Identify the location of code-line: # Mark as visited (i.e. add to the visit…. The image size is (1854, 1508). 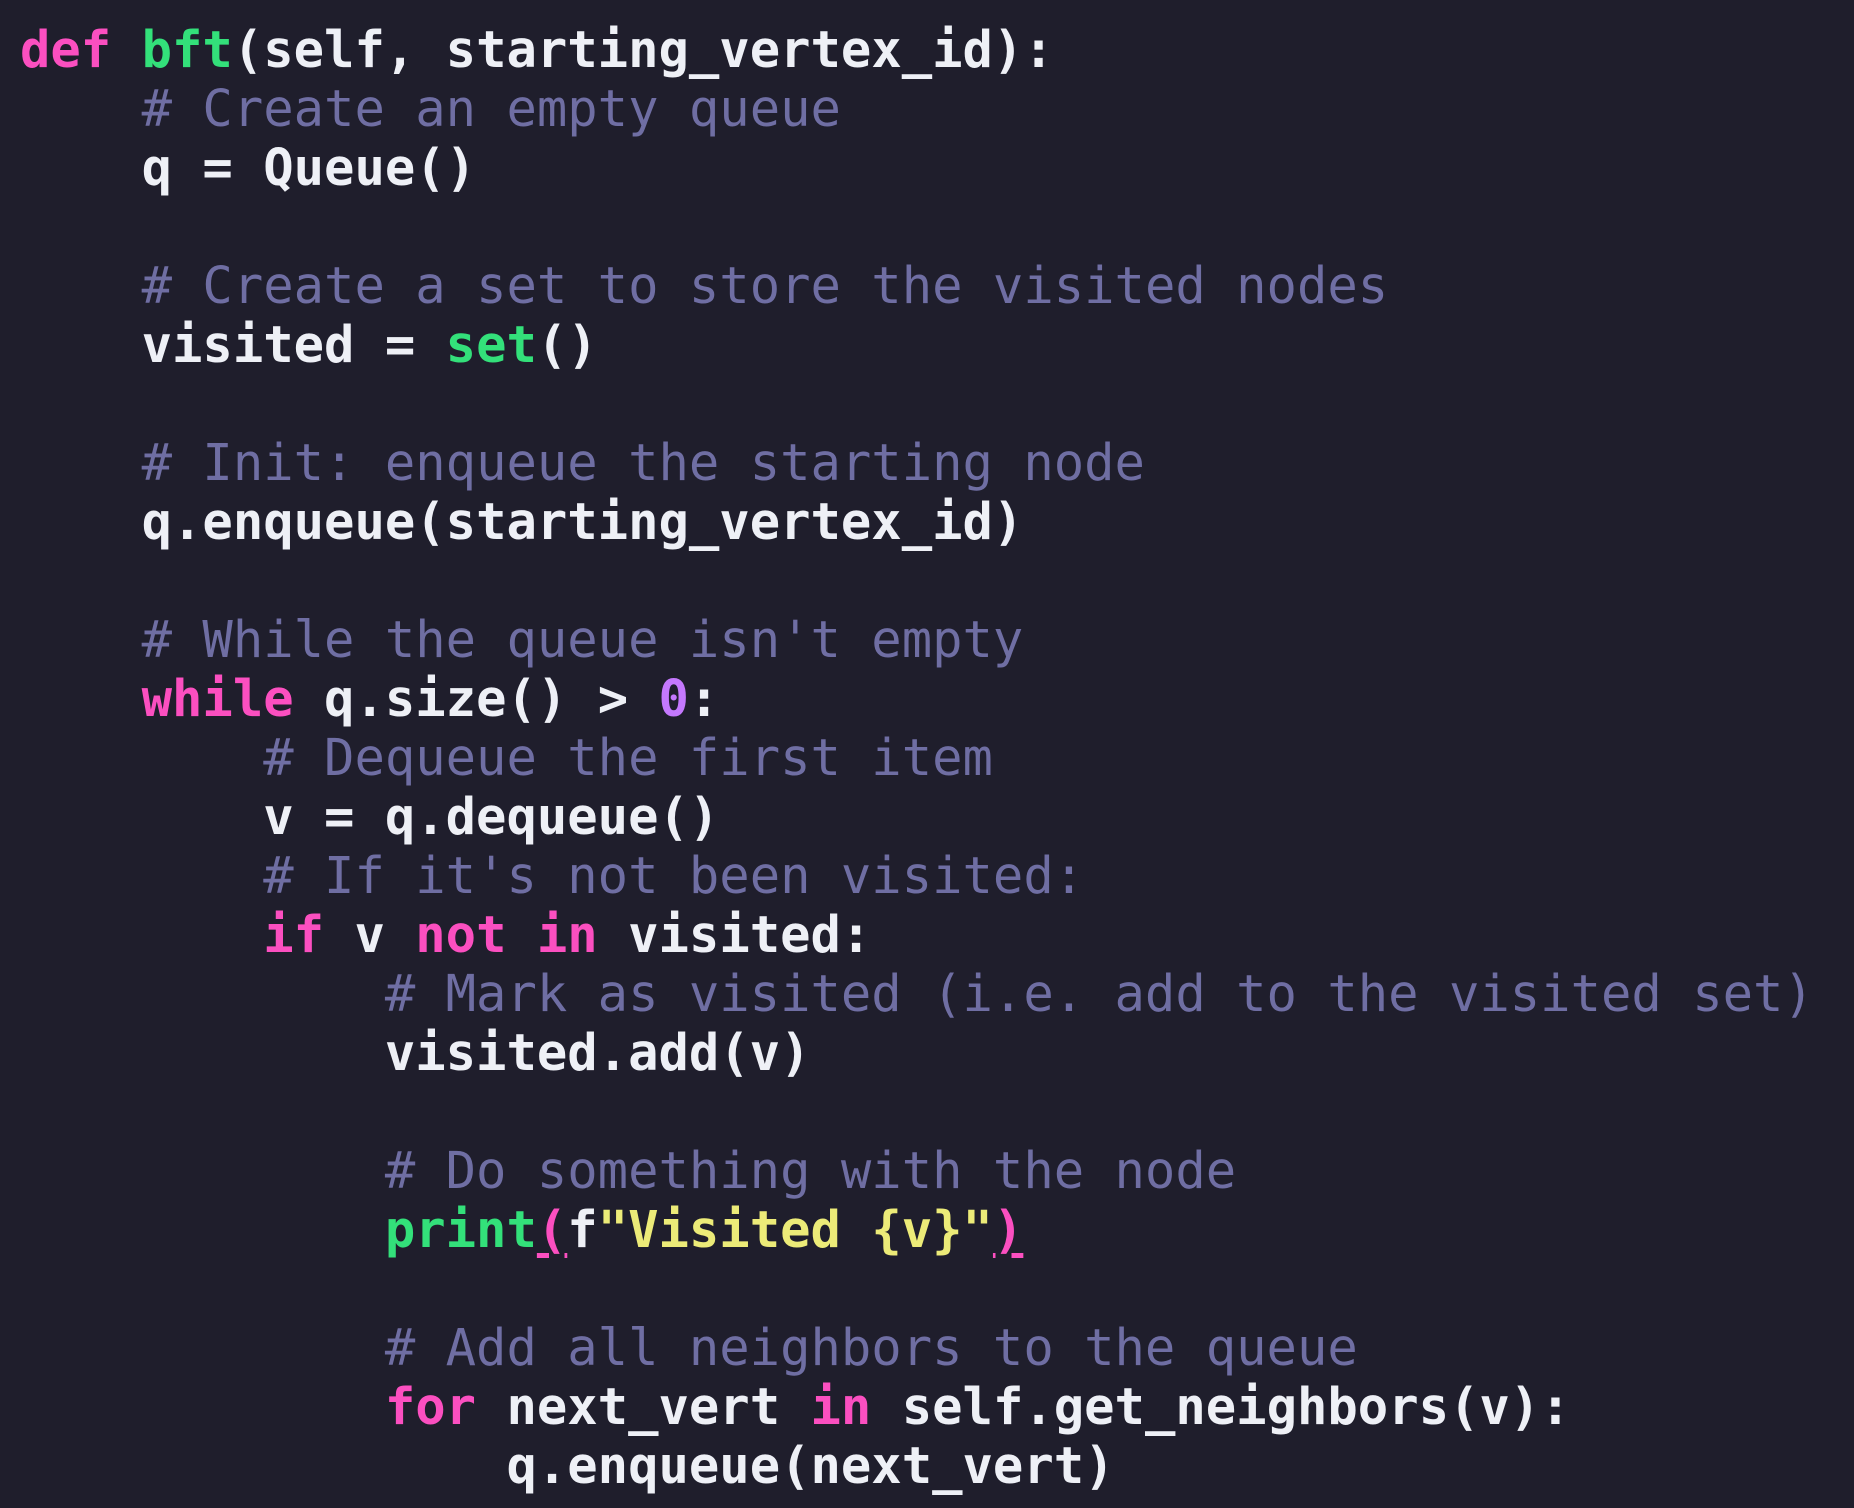
(937, 993).